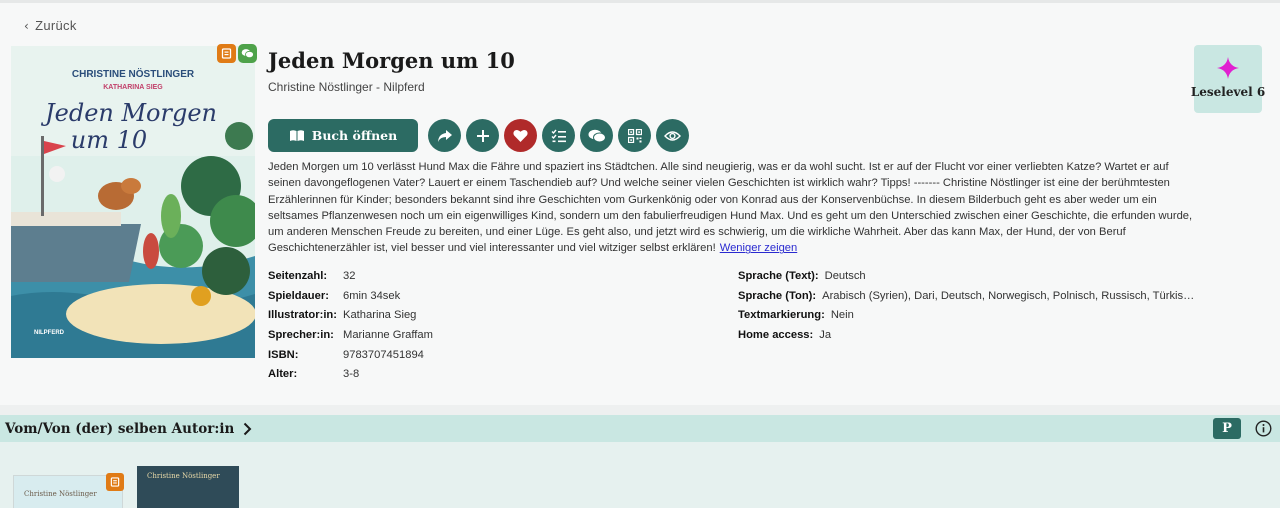 This screenshot has height=508, width=1280. Describe the element at coordinates (283, 374) in the screenshot. I see `meta-key: Alter:` at that location.